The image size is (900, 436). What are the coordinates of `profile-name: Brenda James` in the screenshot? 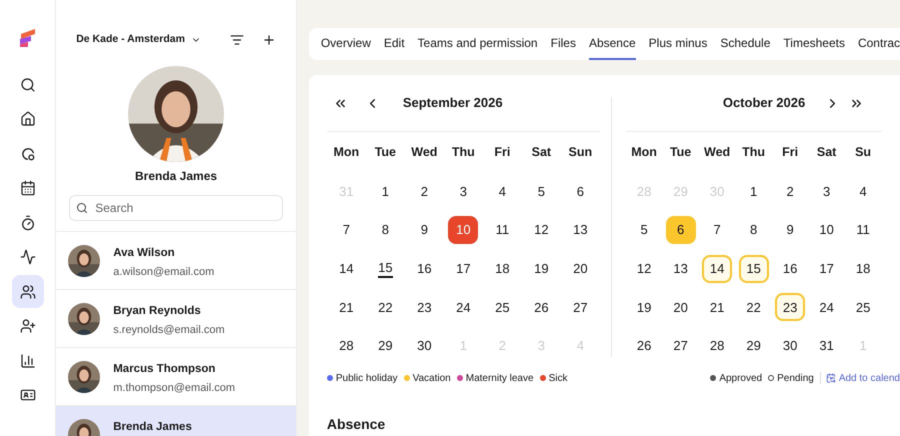 It's located at (176, 176).